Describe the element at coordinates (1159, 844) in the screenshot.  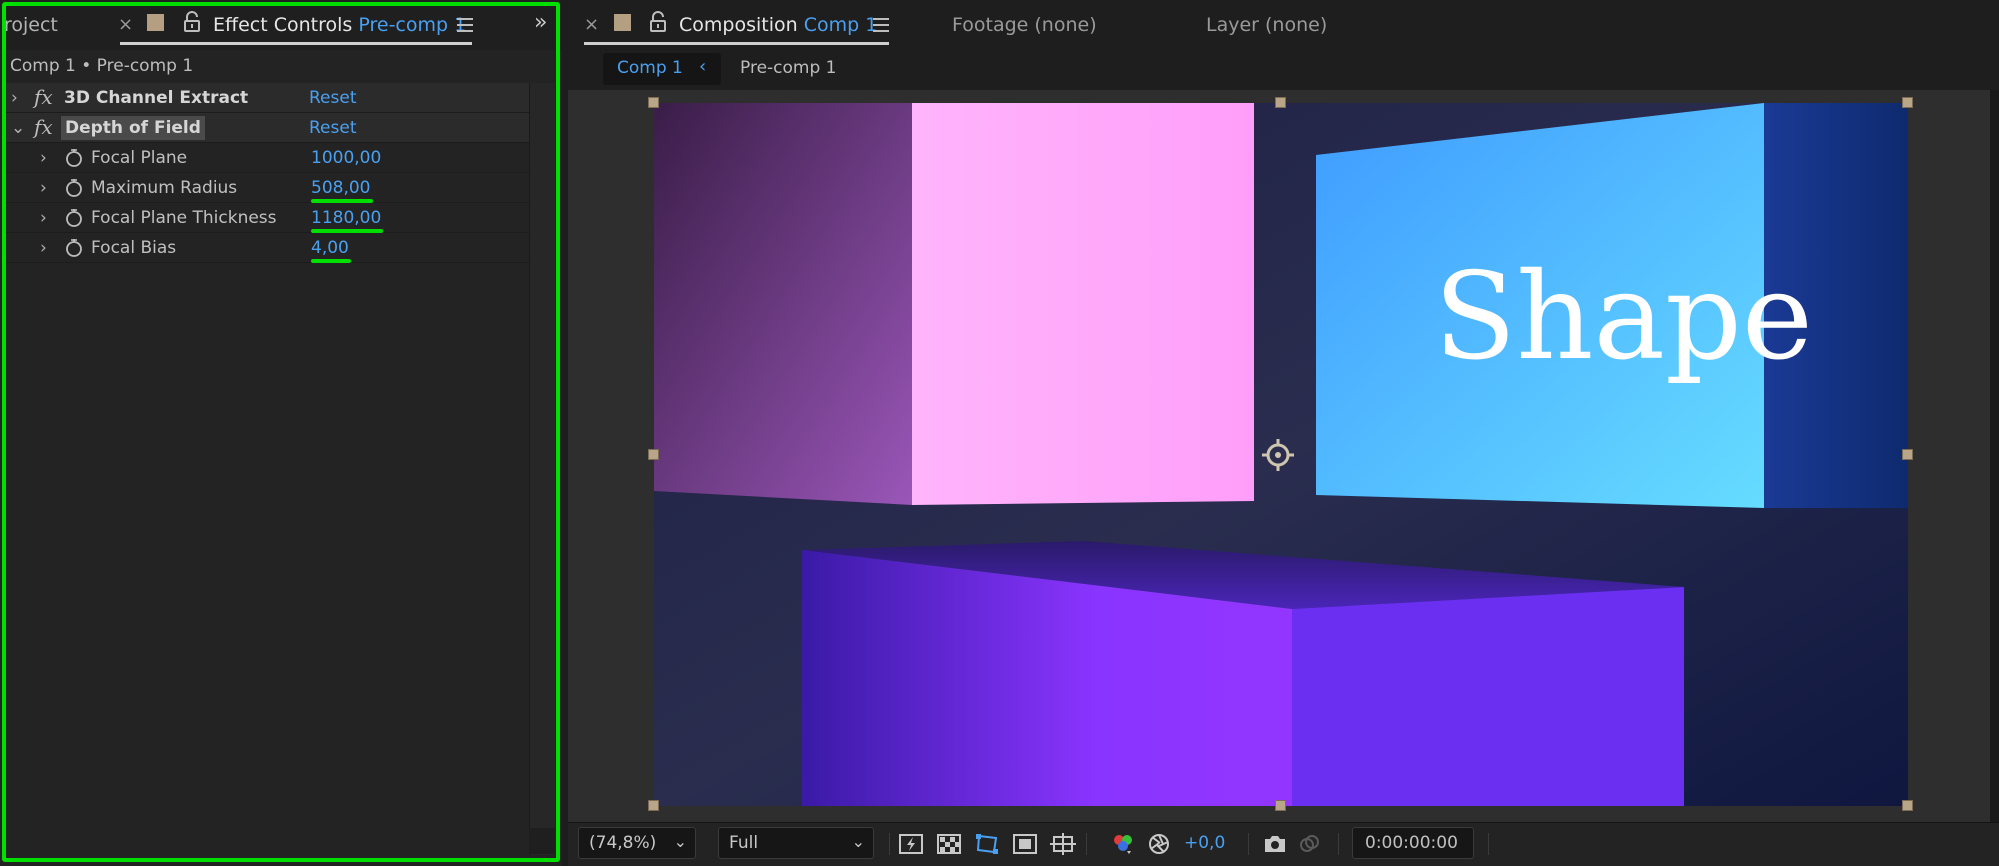
I see `reset-exposure-icon` at that location.